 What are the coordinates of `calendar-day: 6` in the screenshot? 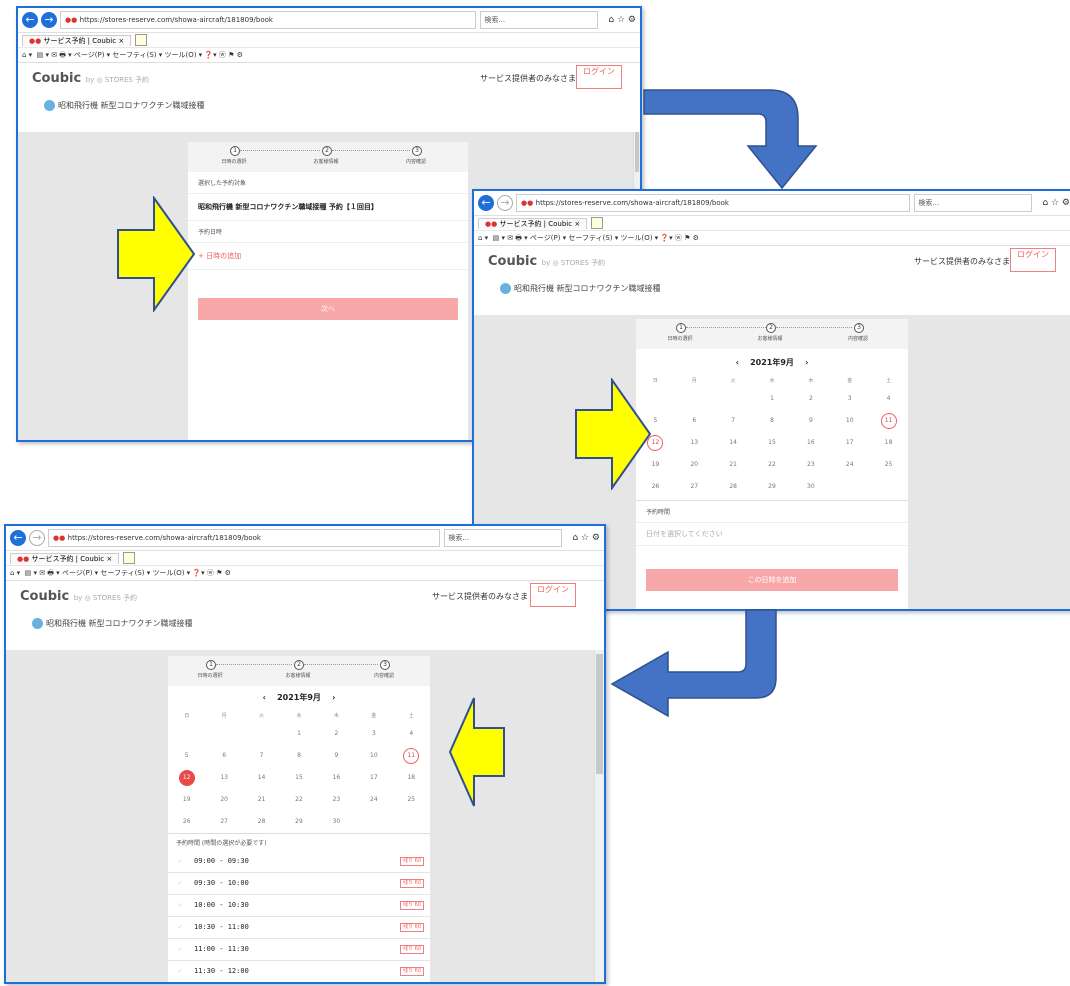 It's located at (223, 756).